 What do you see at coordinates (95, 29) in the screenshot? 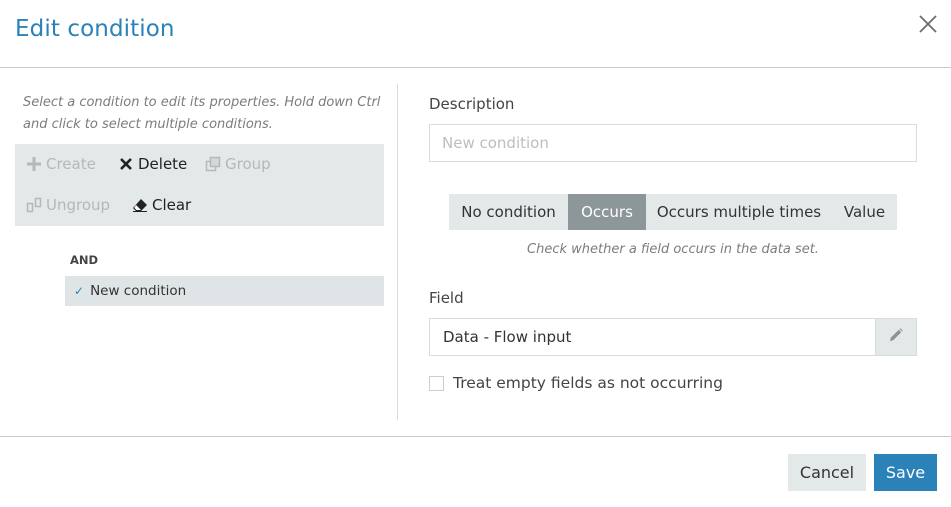
I see `dialog-title: Edit condition` at bounding box center [95, 29].